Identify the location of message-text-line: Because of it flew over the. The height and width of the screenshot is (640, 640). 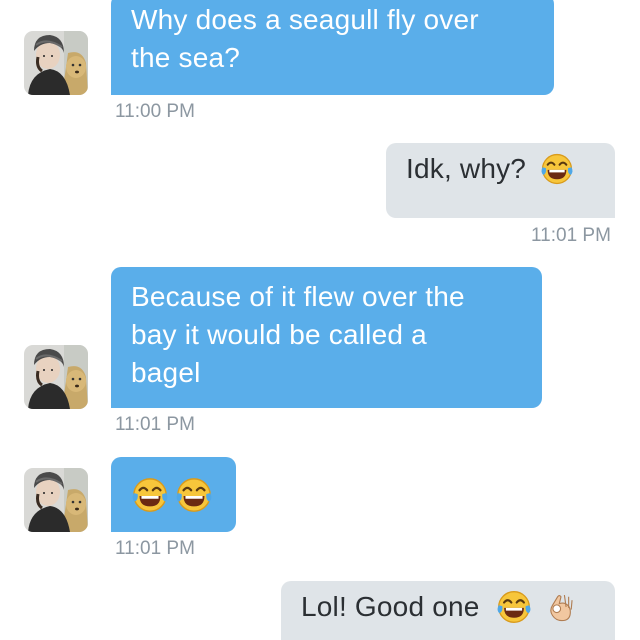
(298, 296).